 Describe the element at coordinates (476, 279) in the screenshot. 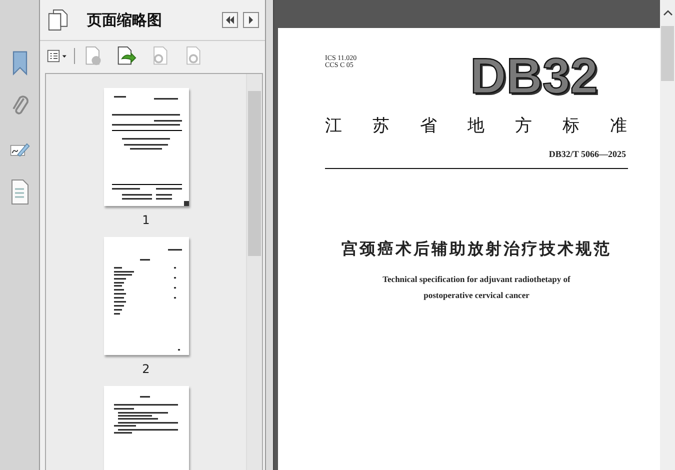

I see `english-title: Technical specification for adjuvant radiothetapy of` at that location.